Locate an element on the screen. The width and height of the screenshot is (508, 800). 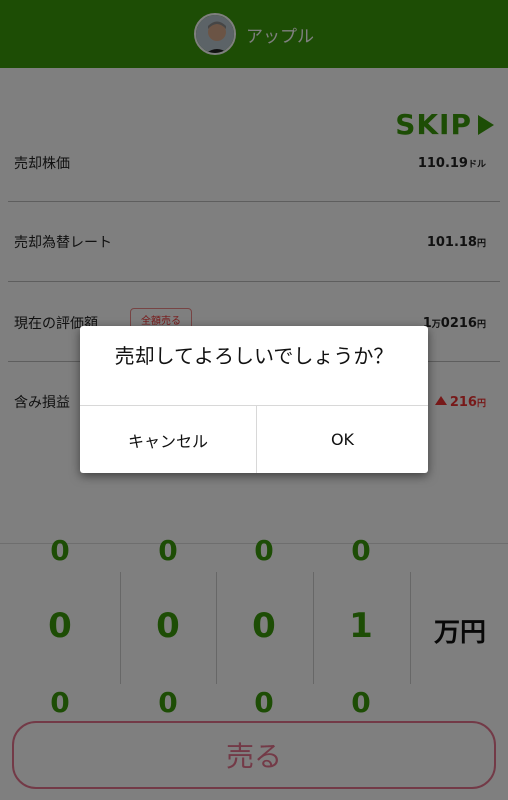
cancel-button: キャンセル is located at coordinates (168, 439).